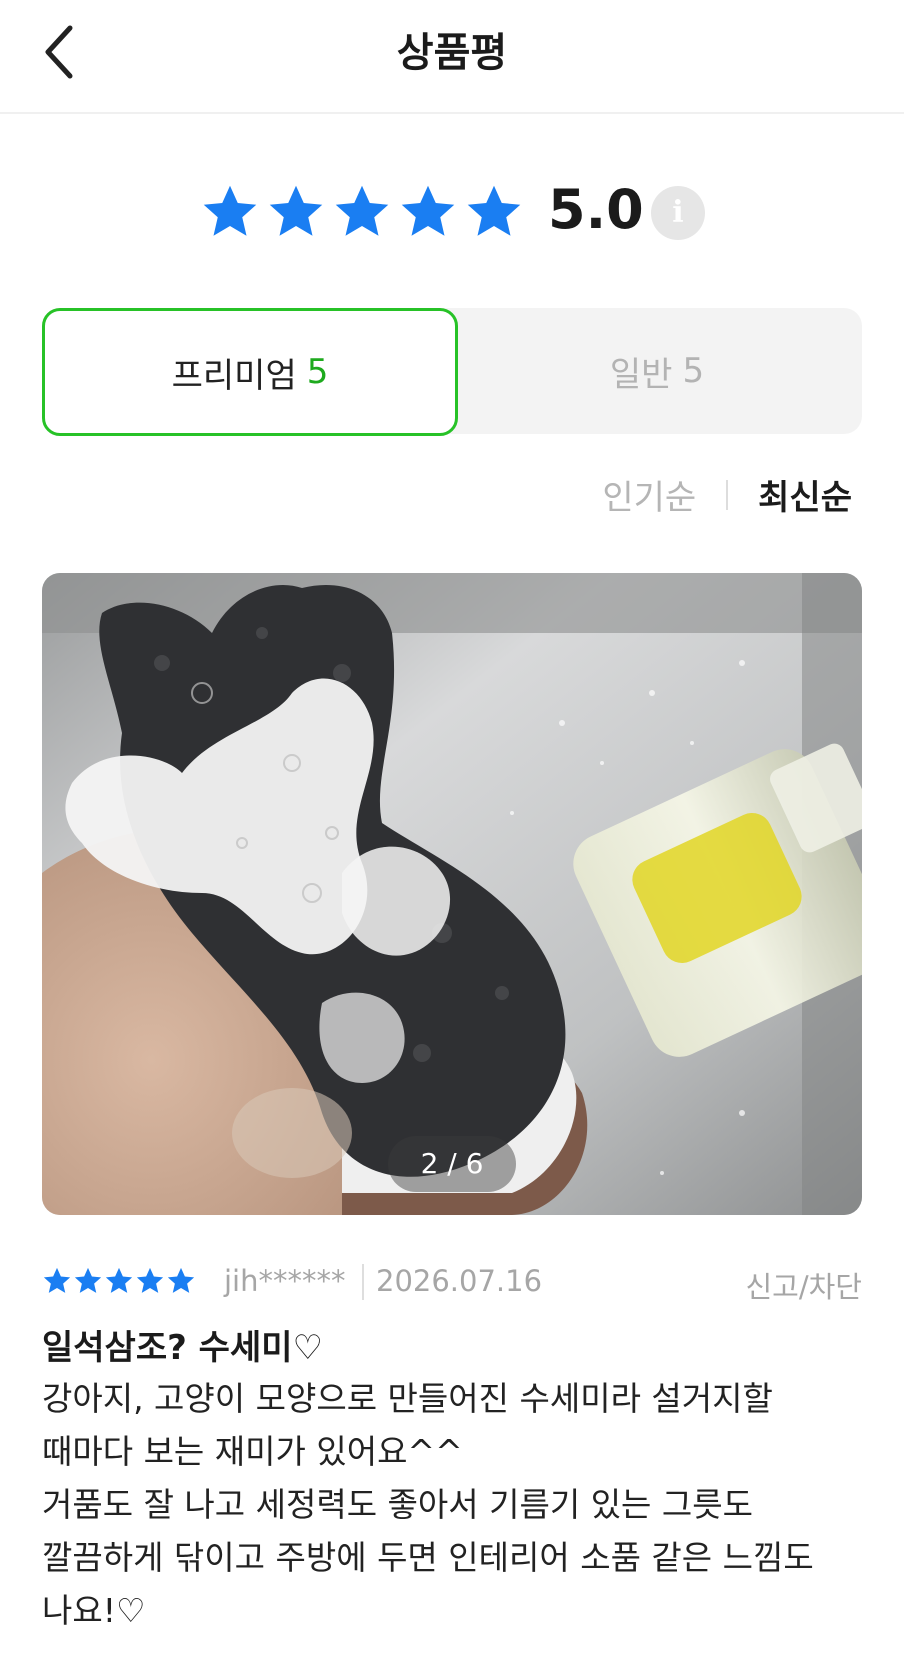  I want to click on top-header: 상품평, so click(452, 57).